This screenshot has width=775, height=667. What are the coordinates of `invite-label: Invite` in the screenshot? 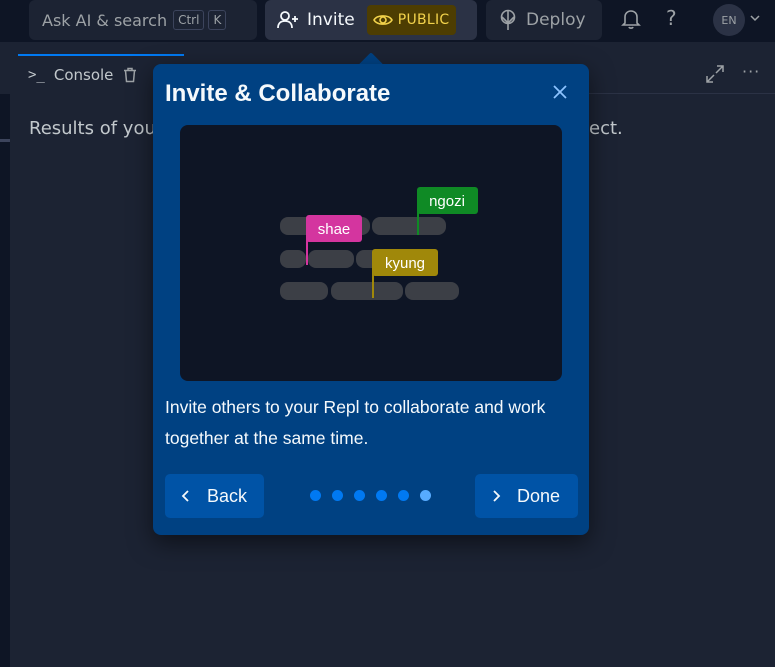 It's located at (331, 20).